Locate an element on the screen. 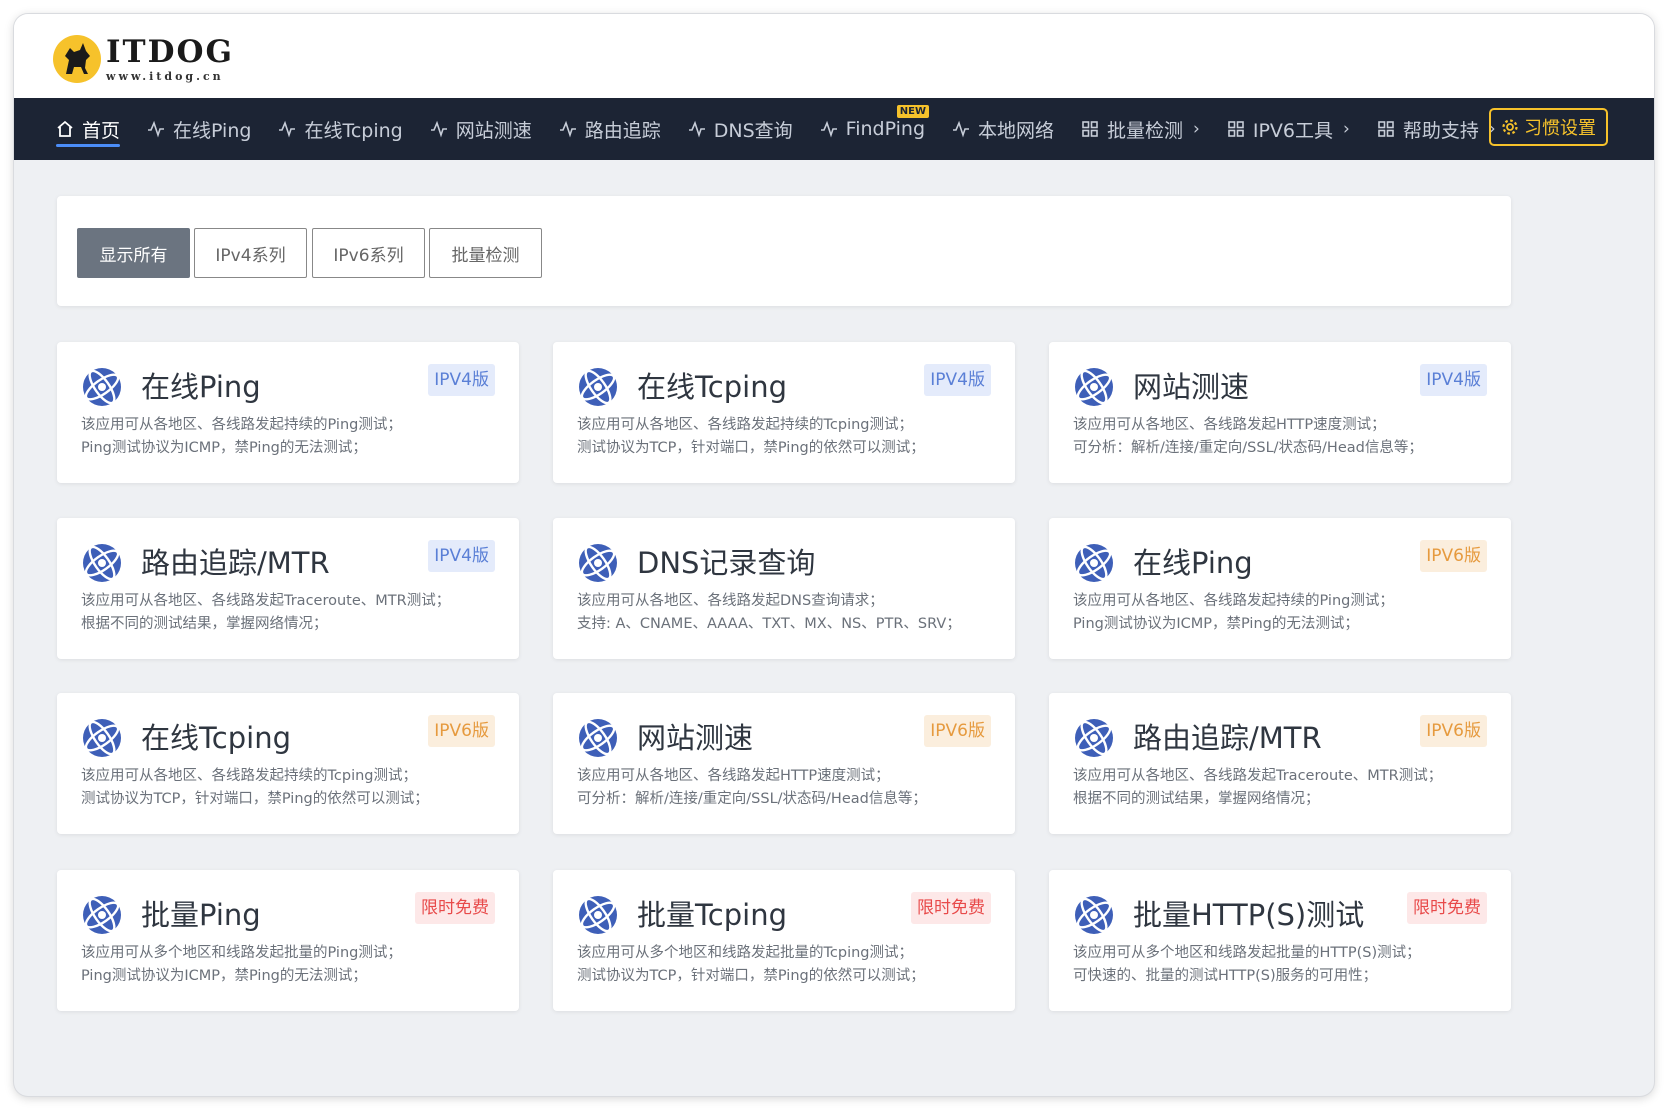 This screenshot has height=1110, width=1668. nav-item-speedtest: 网站测速 is located at coordinates (481, 129).